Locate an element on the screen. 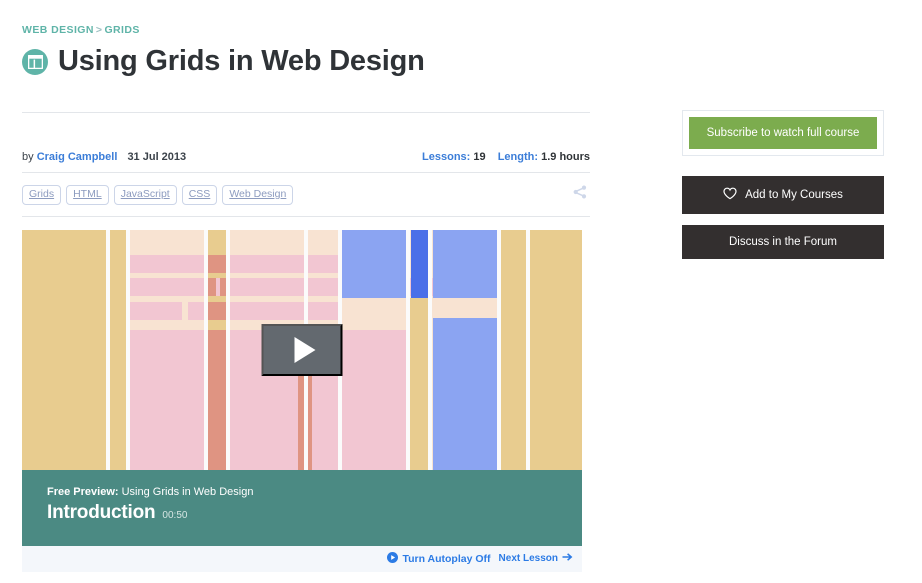 Image resolution: width=922 pixels, height=583 pixels. autoplay-bar: Turn Autoplay Off Next Lesson is located at coordinates (302, 558).